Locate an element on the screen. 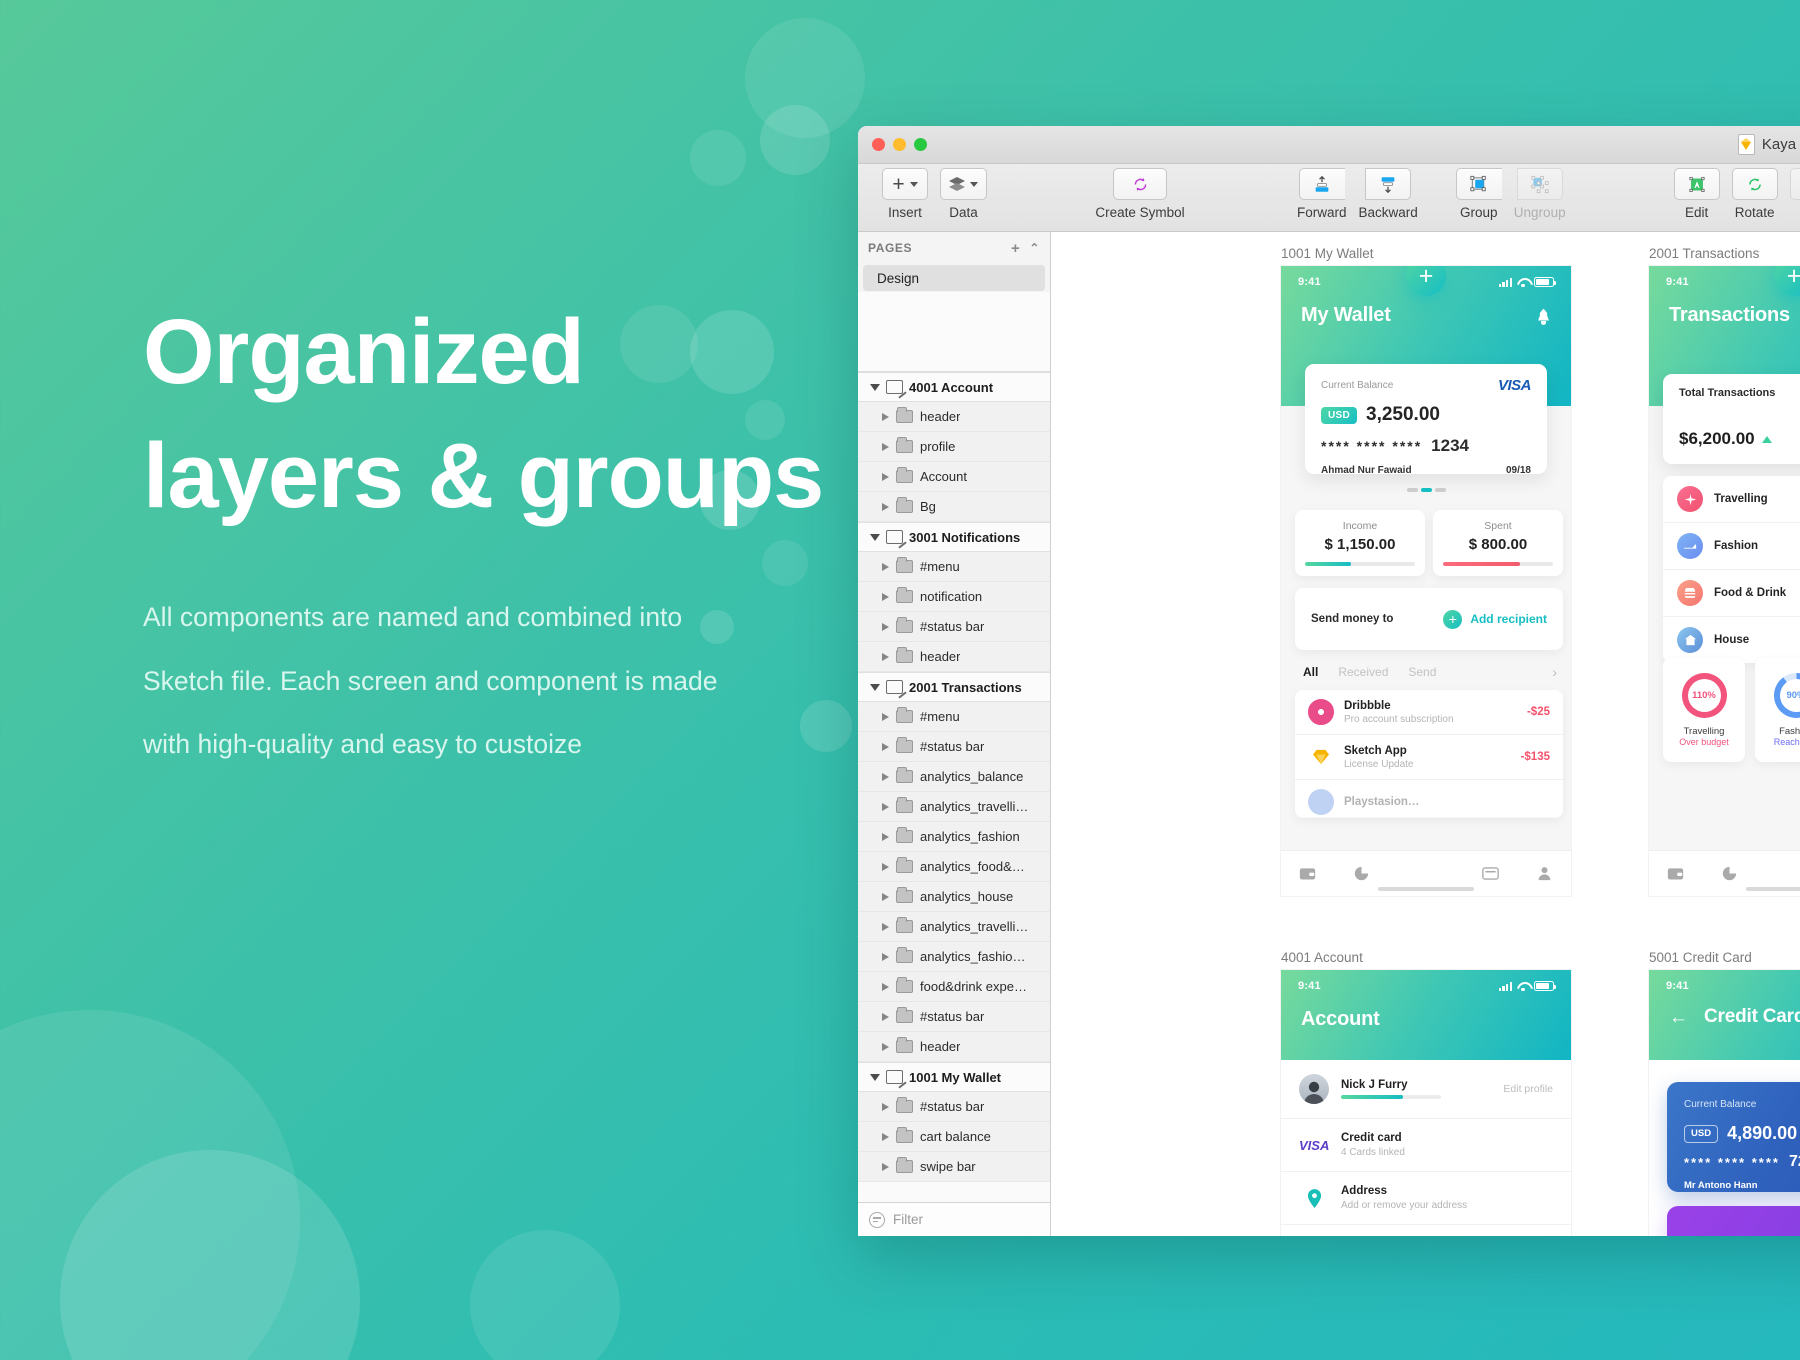 This screenshot has height=1360, width=1800. profile-row: Nick J Furry Edit profile is located at coordinates (1426, 1089).